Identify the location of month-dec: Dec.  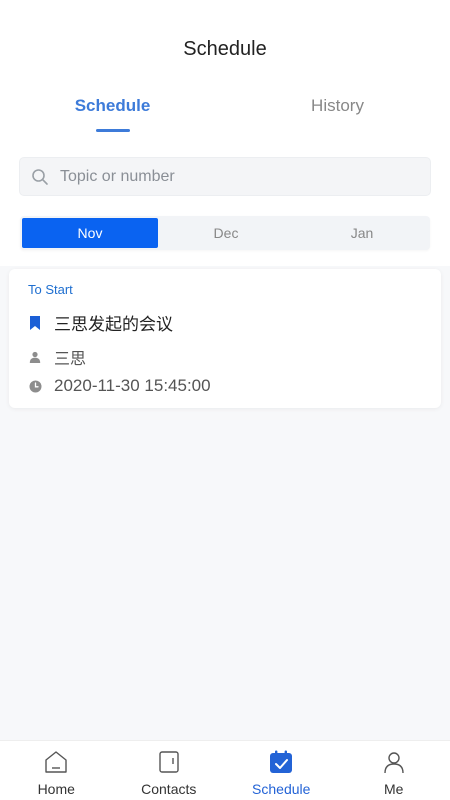
(226, 233).